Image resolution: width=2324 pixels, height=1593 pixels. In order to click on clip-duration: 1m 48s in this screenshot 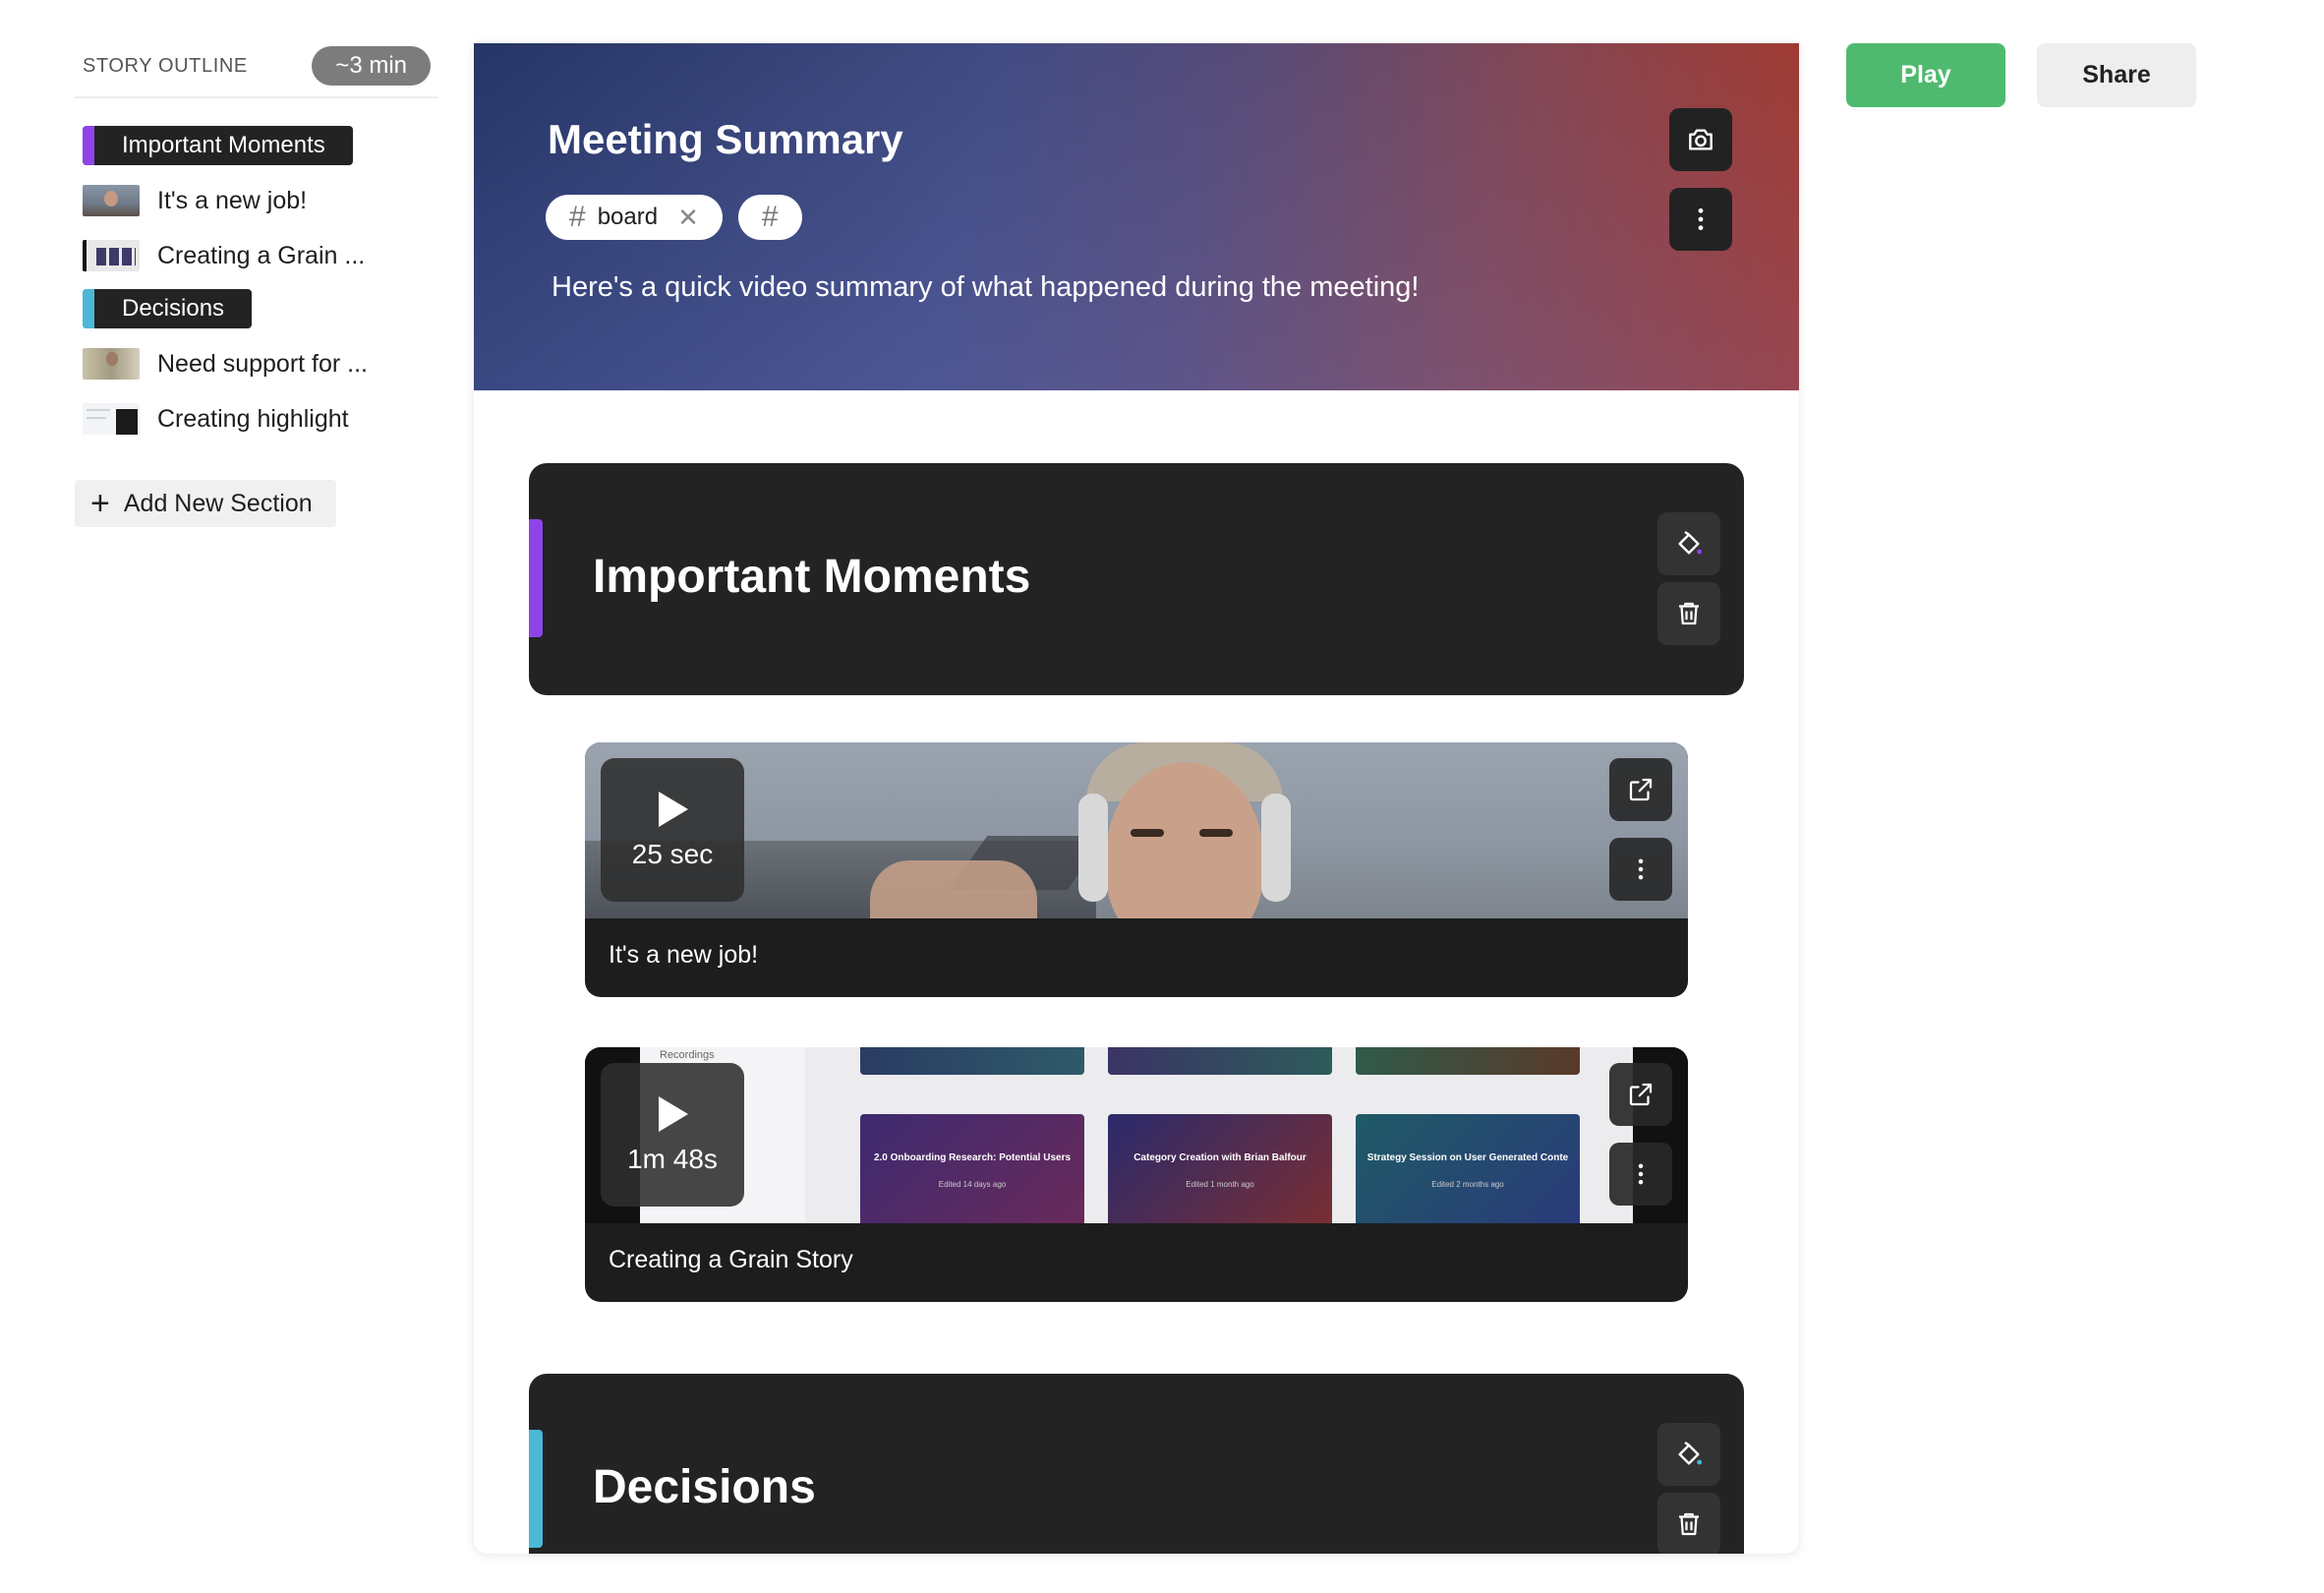, I will do `click(672, 1159)`.